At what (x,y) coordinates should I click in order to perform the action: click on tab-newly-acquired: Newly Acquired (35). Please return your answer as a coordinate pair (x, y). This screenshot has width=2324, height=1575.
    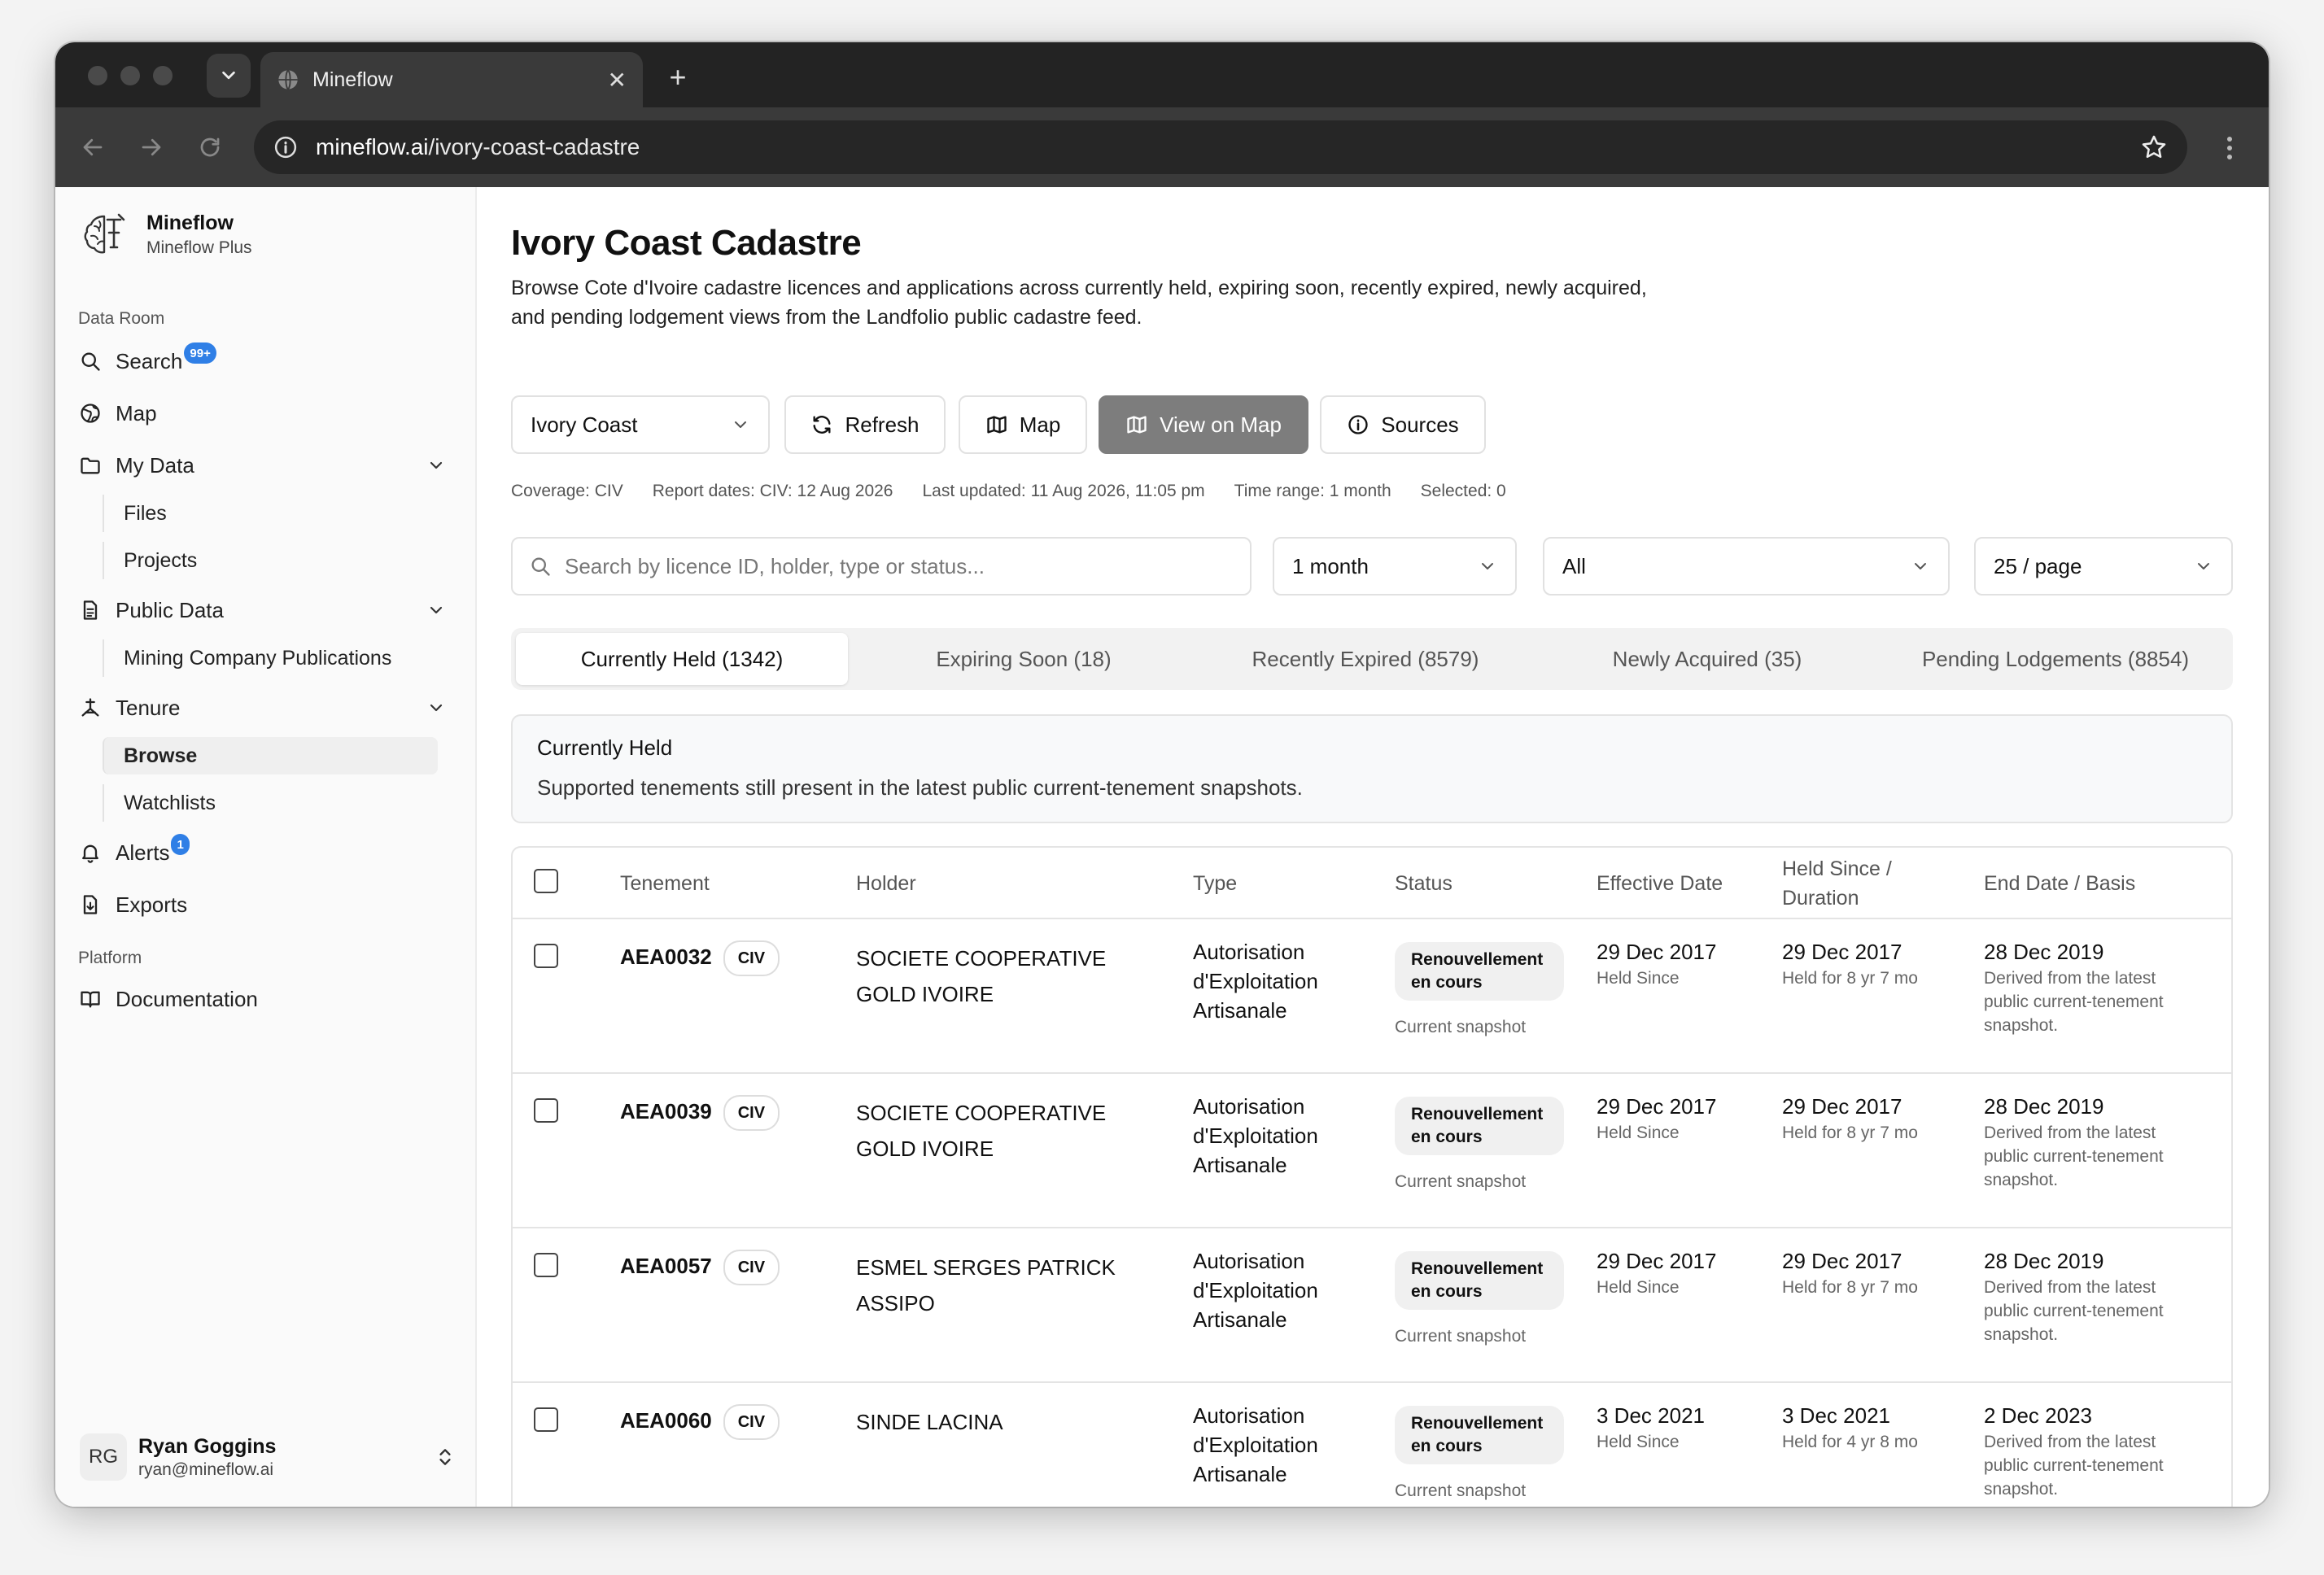
    Looking at the image, I should click on (1707, 659).